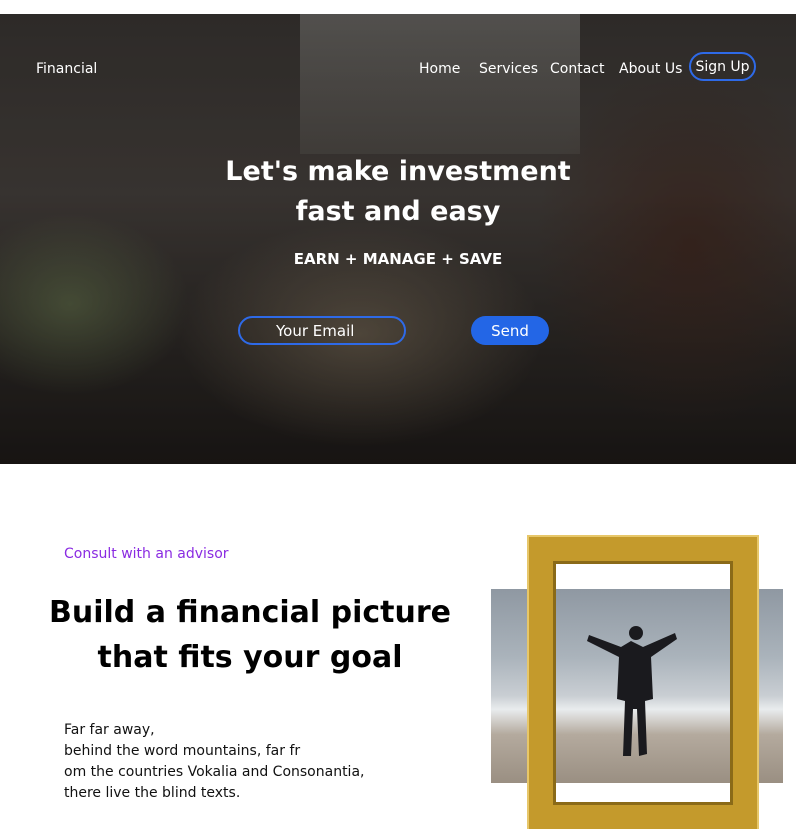  I want to click on send-button: Send, so click(510, 330).